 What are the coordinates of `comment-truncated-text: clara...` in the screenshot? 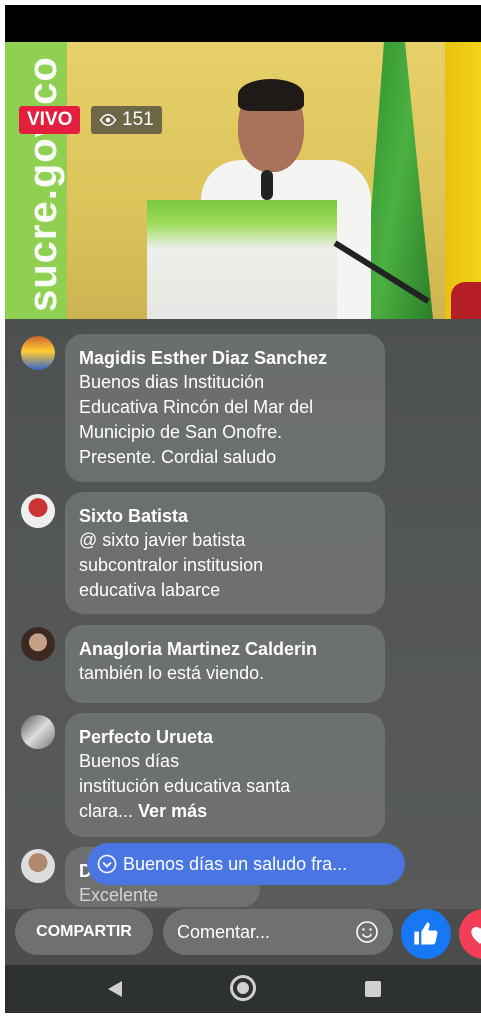 It's located at (106, 811).